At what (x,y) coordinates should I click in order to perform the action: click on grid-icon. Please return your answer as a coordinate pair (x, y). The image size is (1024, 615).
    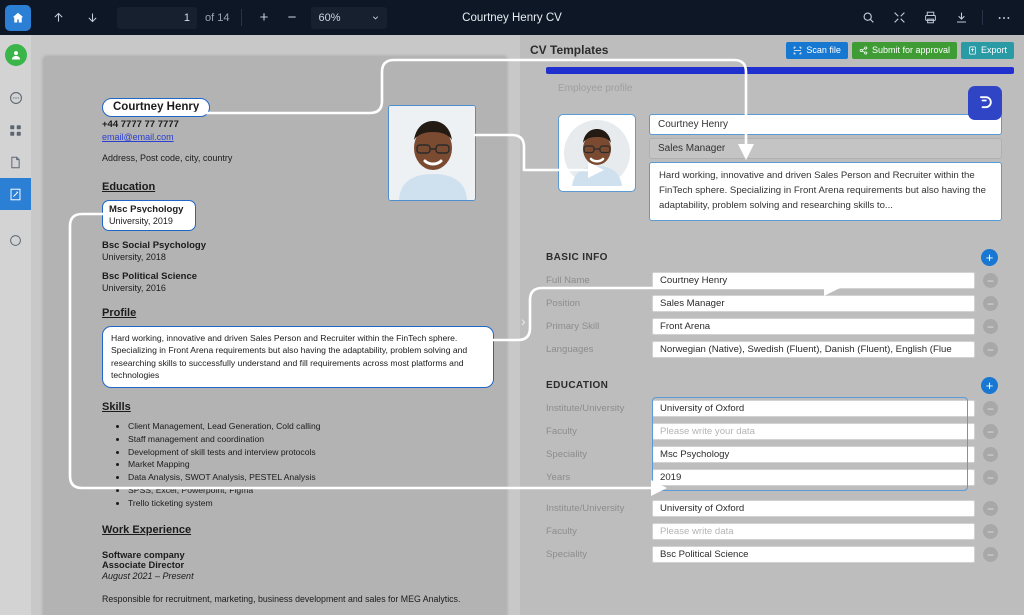
    Looking at the image, I should click on (15, 130).